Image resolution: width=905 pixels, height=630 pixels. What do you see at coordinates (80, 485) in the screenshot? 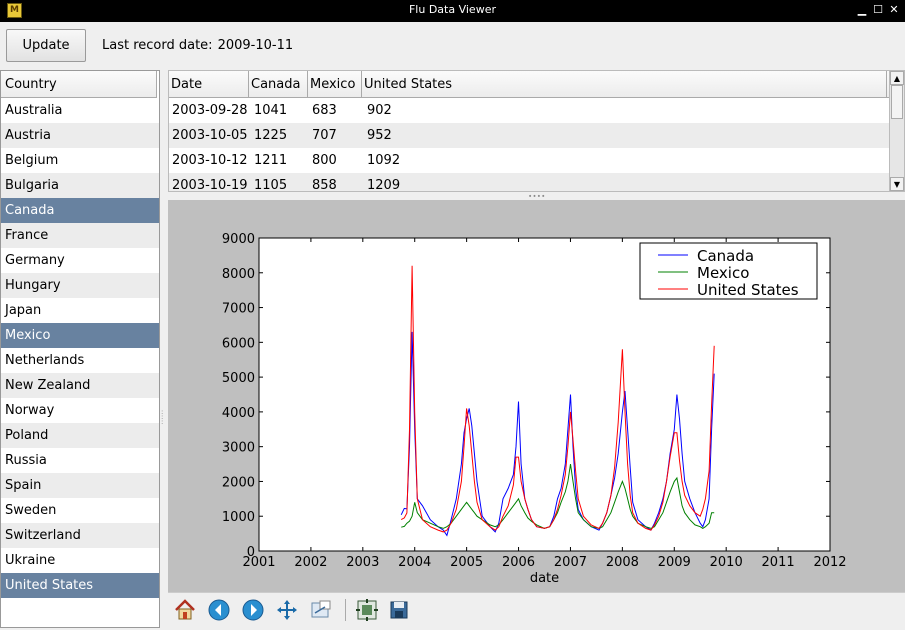
I see `country-item-spain: Spain` at bounding box center [80, 485].